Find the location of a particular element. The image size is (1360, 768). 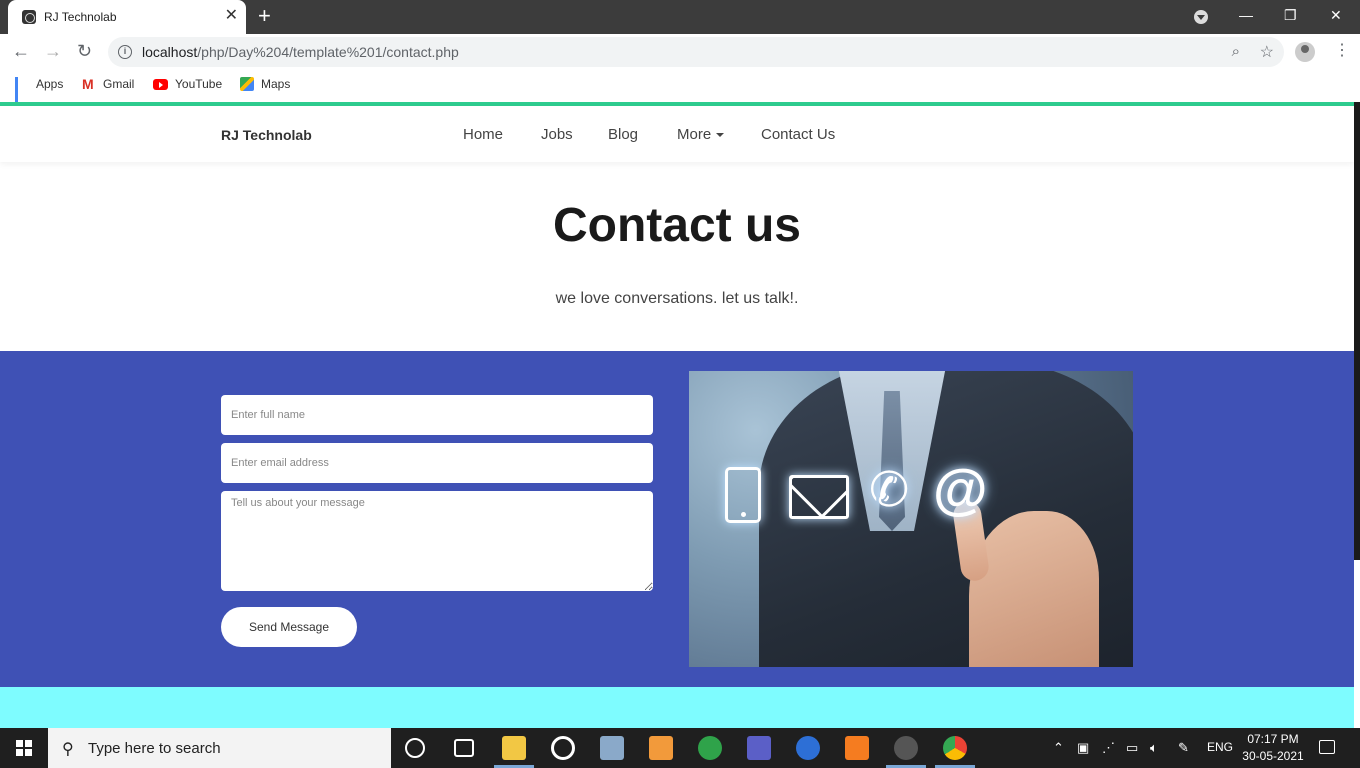

bookmarks-bar: Apps M Gmail YouTube Maps is located at coordinates (680, 87).